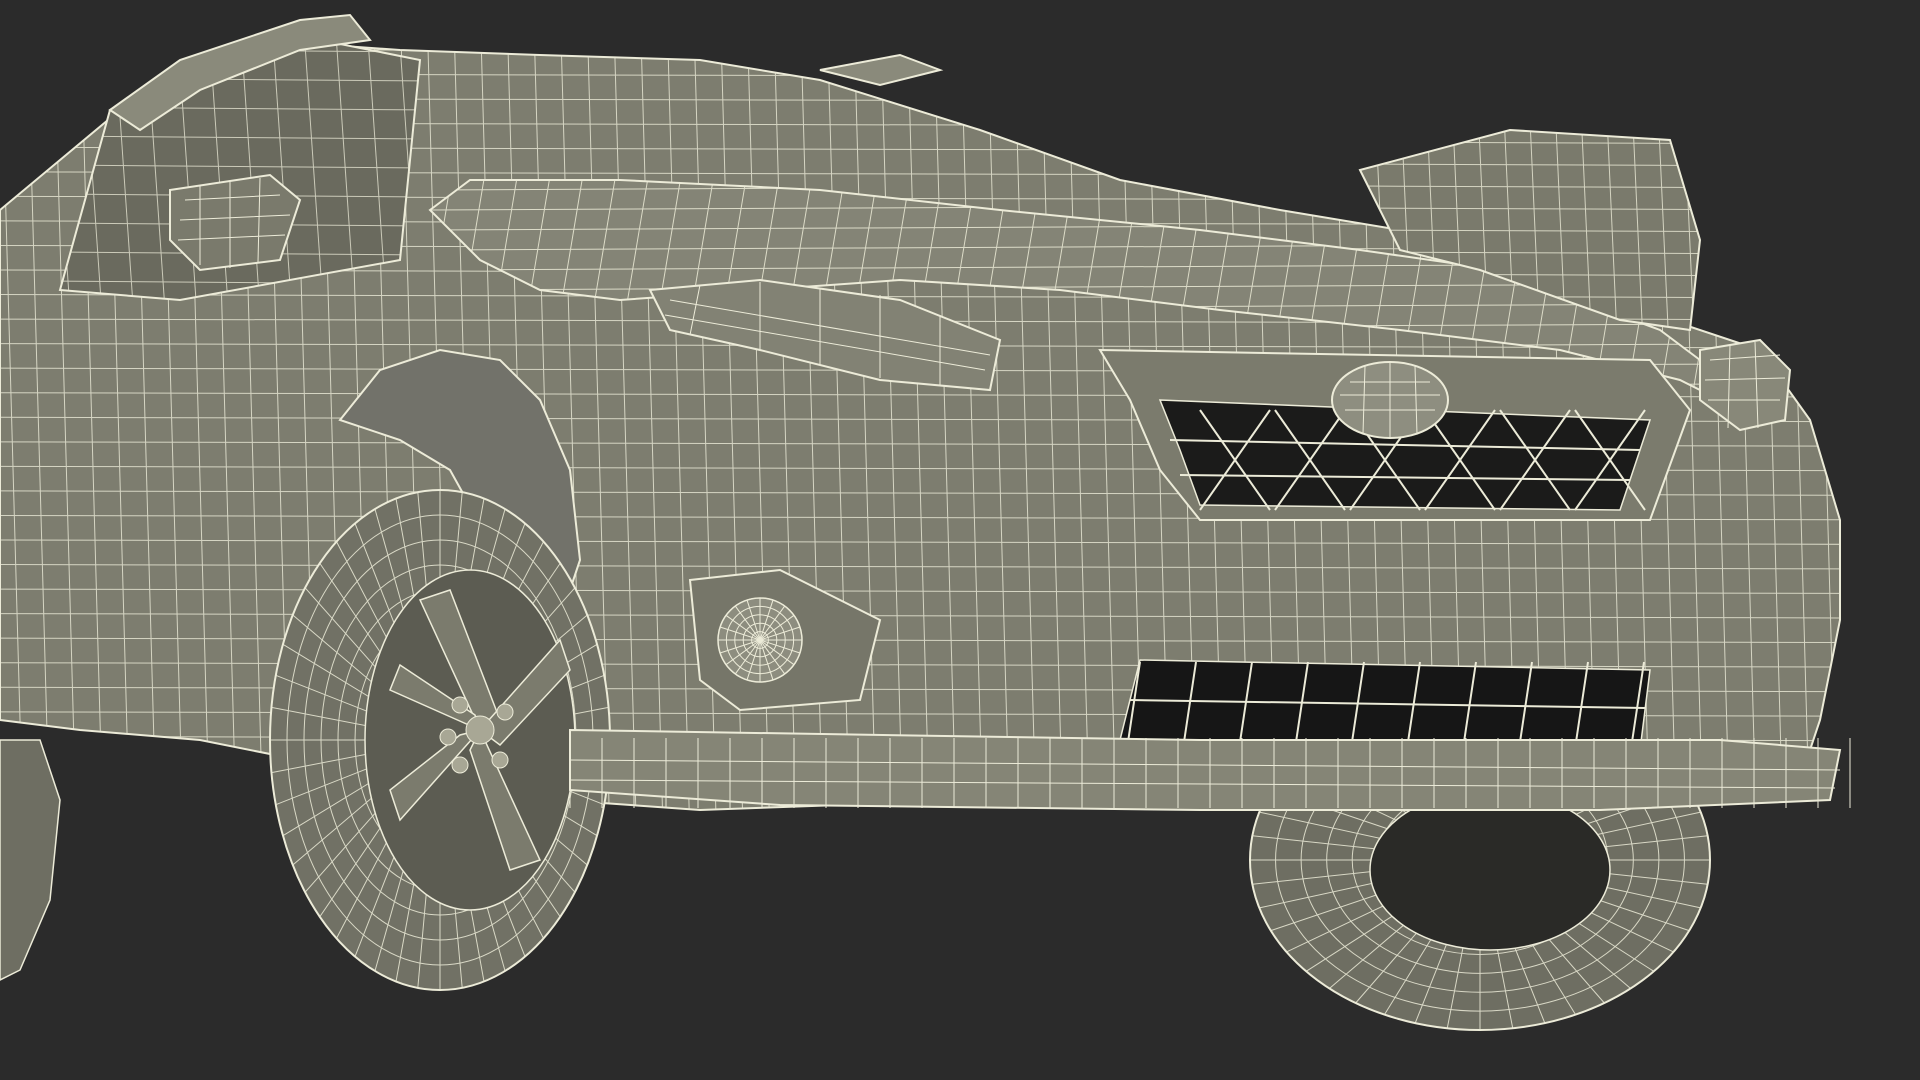 The height and width of the screenshot is (1080, 1920). What do you see at coordinates (440, 740) in the screenshot?
I see `front-left-wheel` at bounding box center [440, 740].